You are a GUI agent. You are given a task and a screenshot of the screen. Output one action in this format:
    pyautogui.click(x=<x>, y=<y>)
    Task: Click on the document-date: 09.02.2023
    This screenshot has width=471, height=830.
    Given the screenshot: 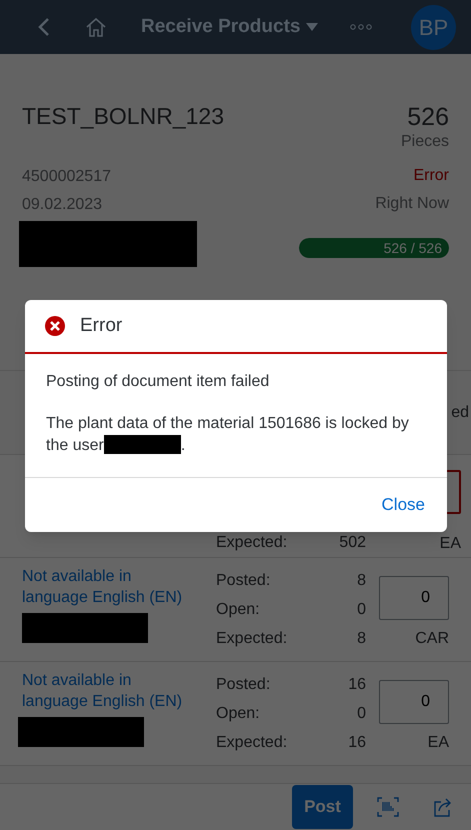 What is the action you would take?
    pyautogui.click(x=63, y=205)
    